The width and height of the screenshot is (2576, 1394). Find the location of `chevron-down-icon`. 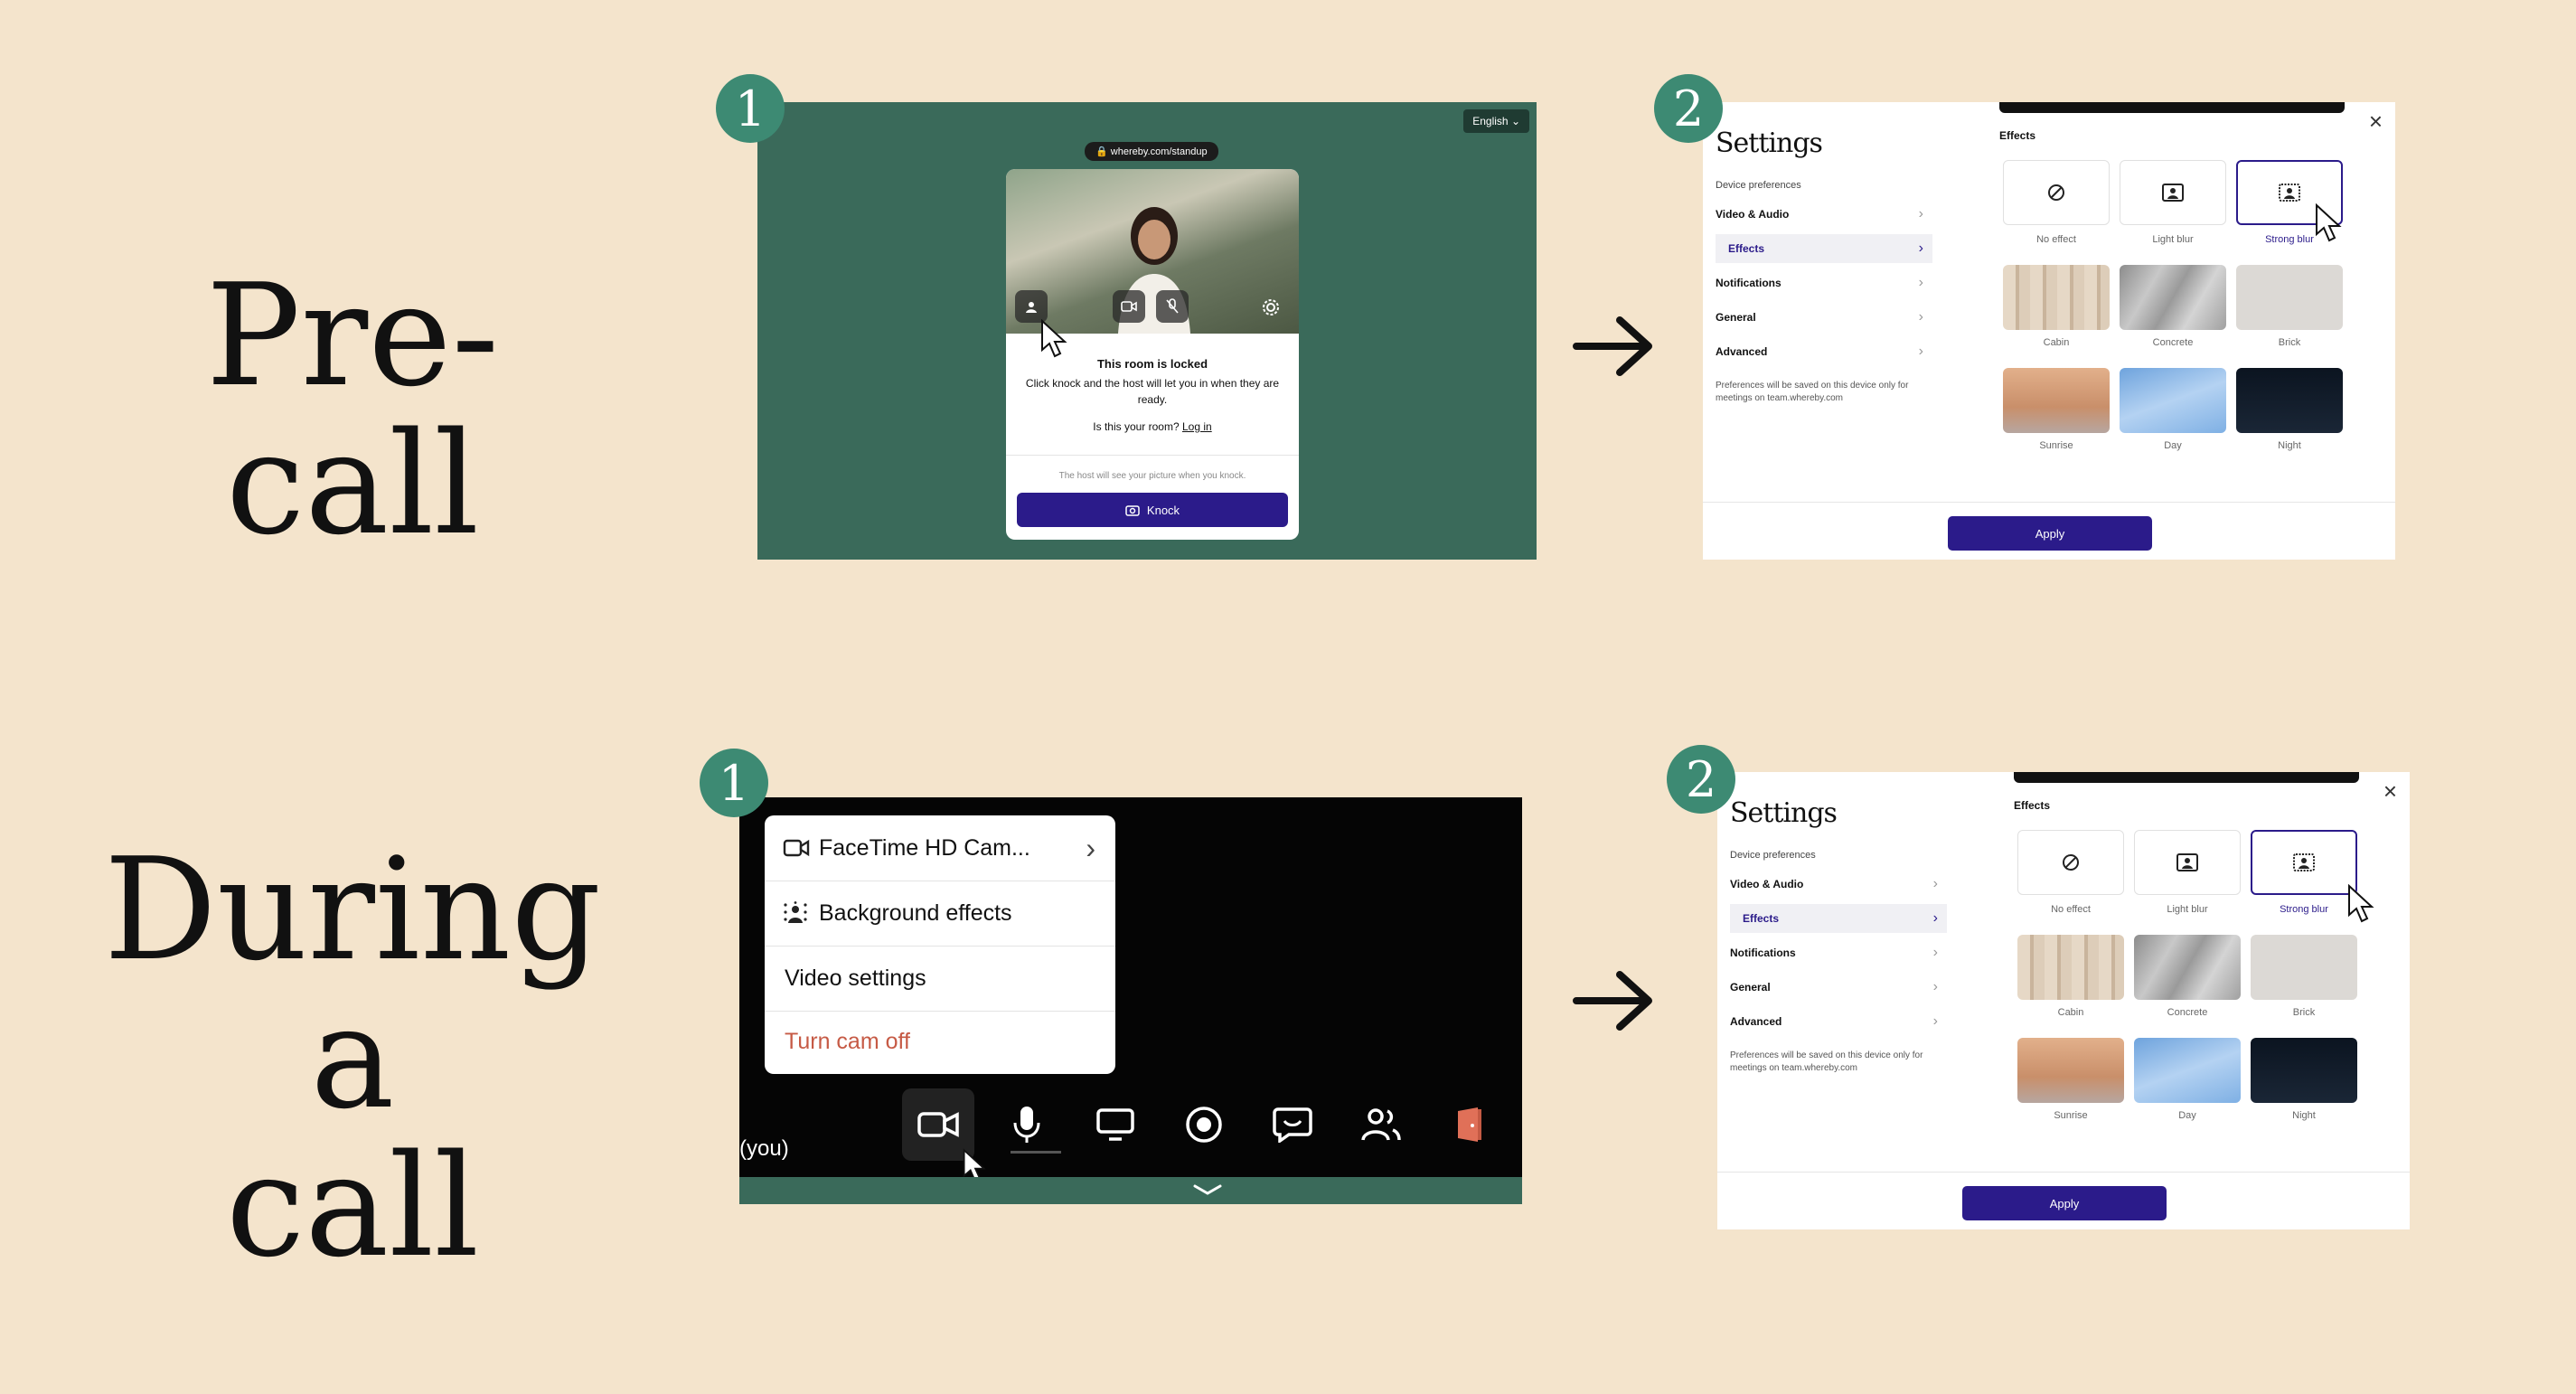

chevron-down-icon is located at coordinates (1207, 1189).